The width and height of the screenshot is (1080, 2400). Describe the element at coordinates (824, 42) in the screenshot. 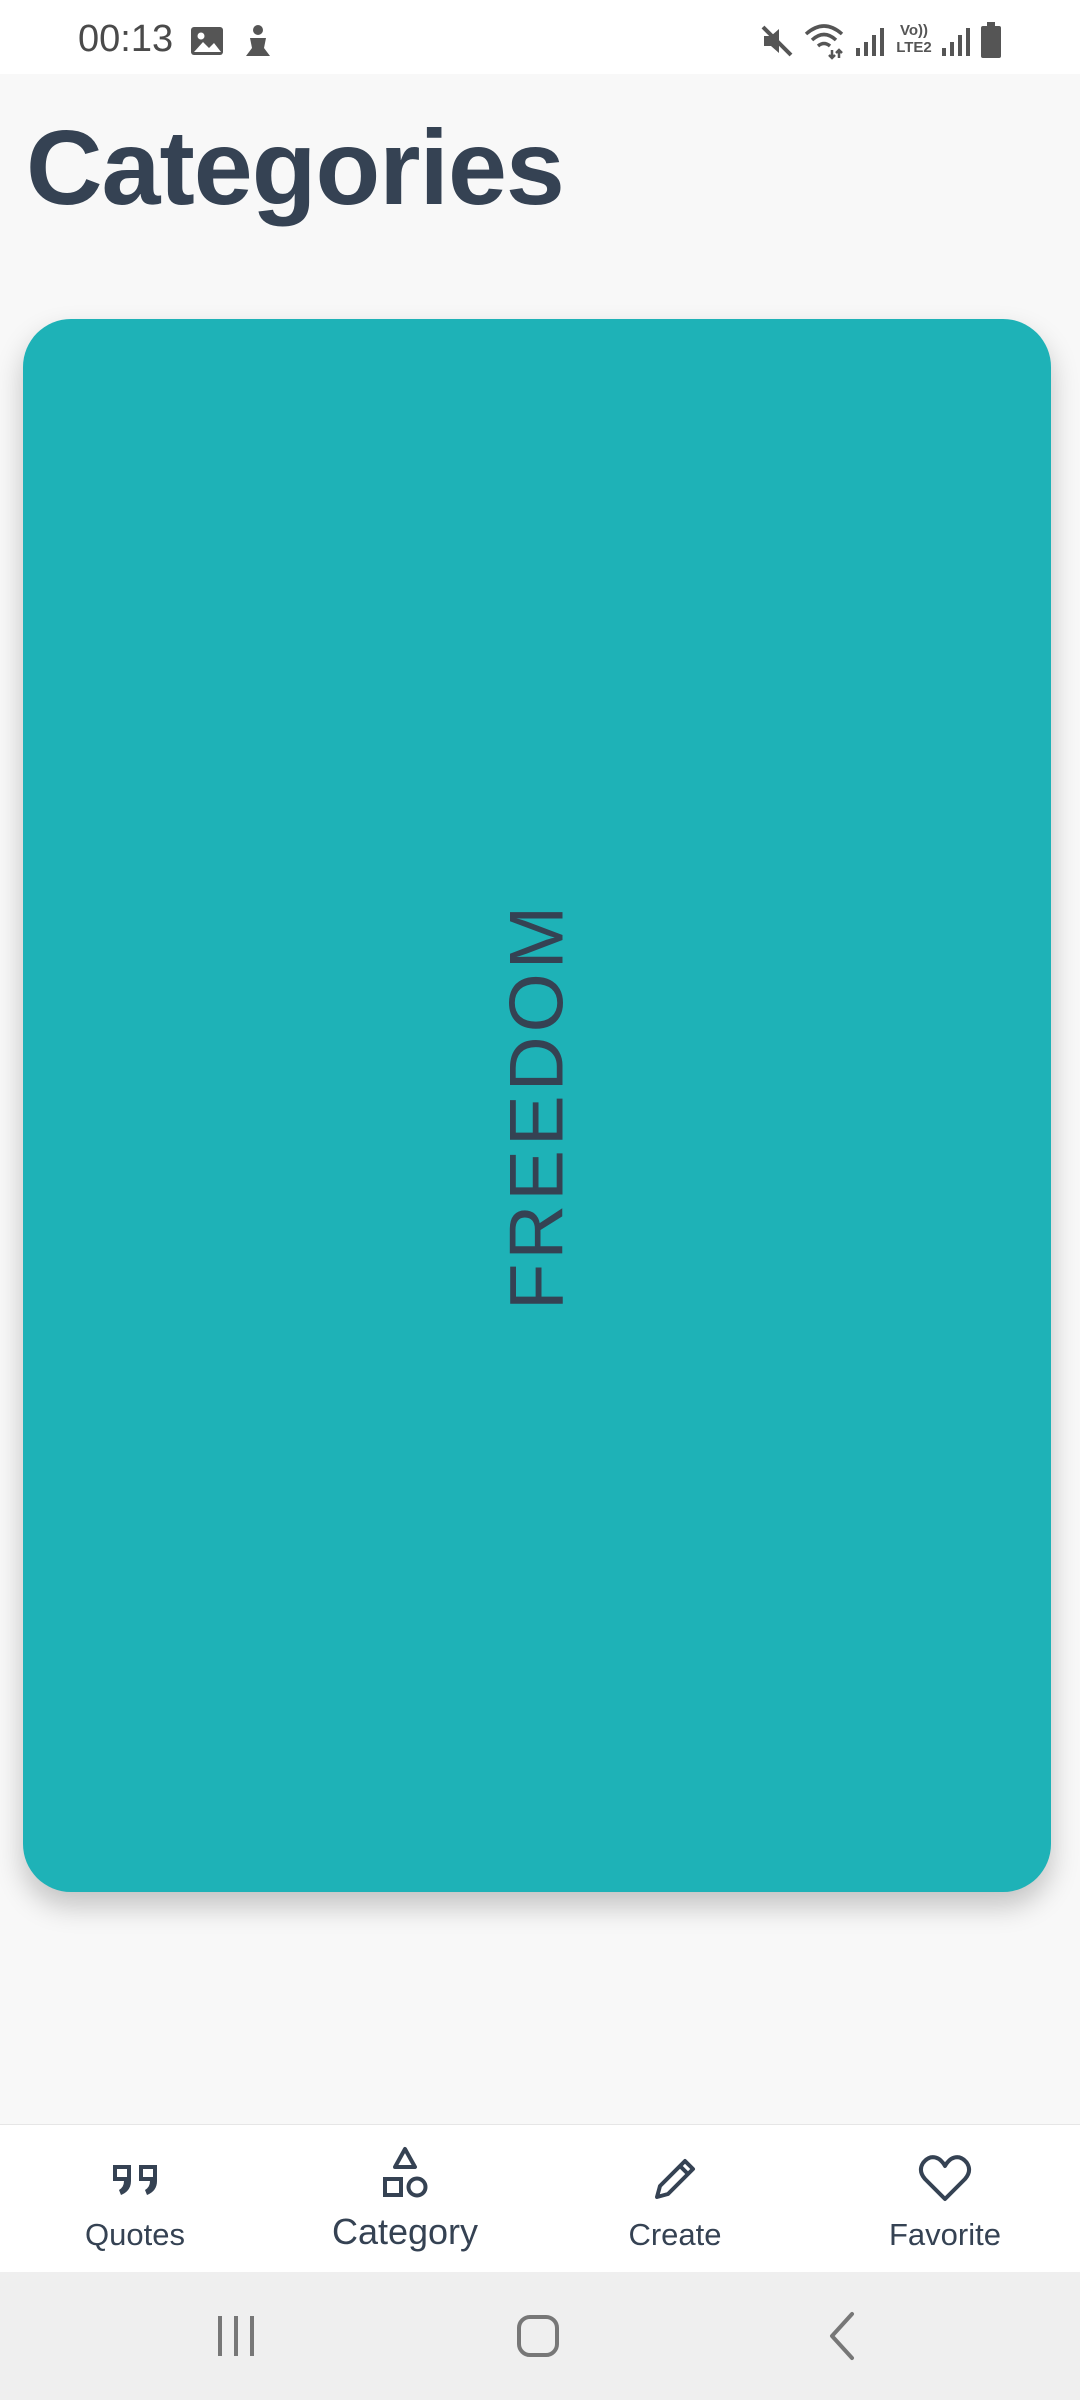

I see `wifi-icon` at that location.